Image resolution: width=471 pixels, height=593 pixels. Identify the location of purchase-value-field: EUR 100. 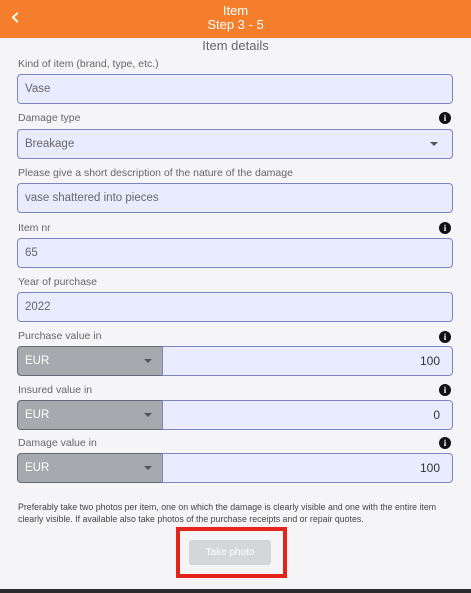
(235, 361).